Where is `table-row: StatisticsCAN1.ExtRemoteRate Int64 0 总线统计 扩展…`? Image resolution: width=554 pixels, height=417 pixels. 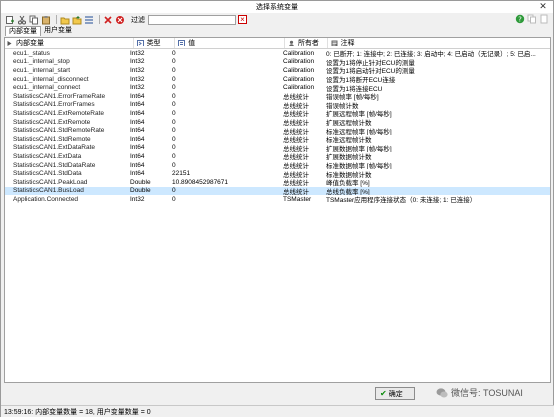
table-row: StatisticsCAN1.ExtRemoteRate Int64 0 总线统计 扩展… is located at coordinates (277, 113).